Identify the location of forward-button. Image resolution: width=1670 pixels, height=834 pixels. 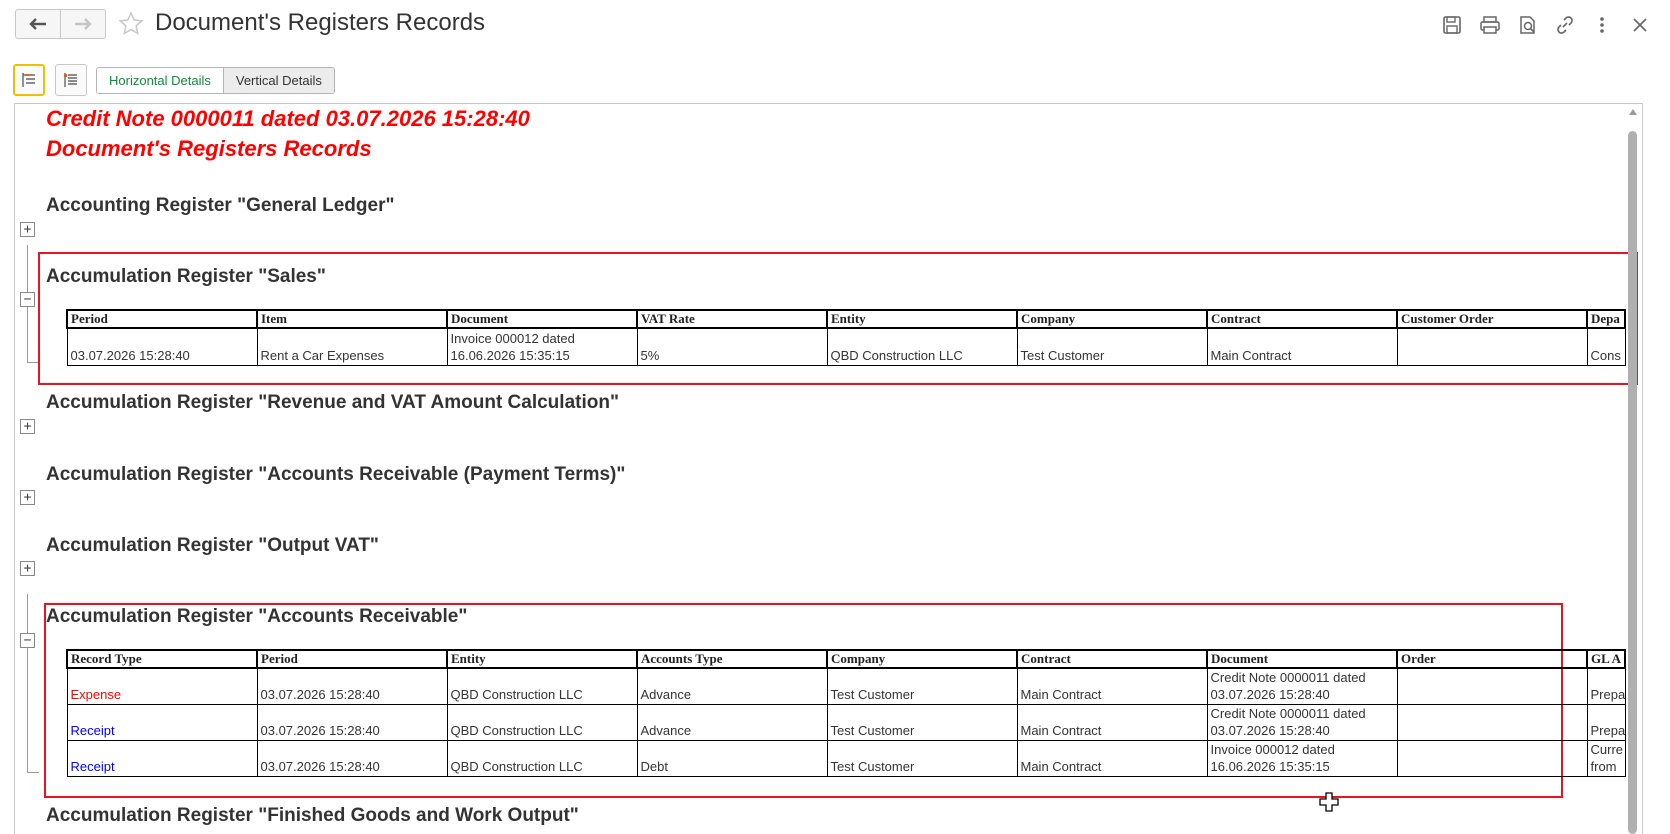
(82, 24).